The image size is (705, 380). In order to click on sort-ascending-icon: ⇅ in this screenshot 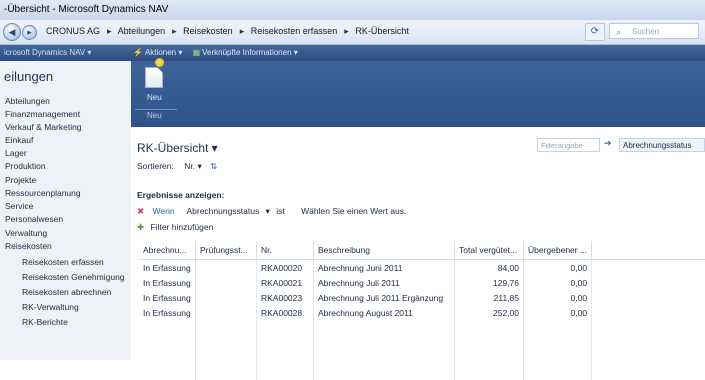, I will do `click(213, 166)`.